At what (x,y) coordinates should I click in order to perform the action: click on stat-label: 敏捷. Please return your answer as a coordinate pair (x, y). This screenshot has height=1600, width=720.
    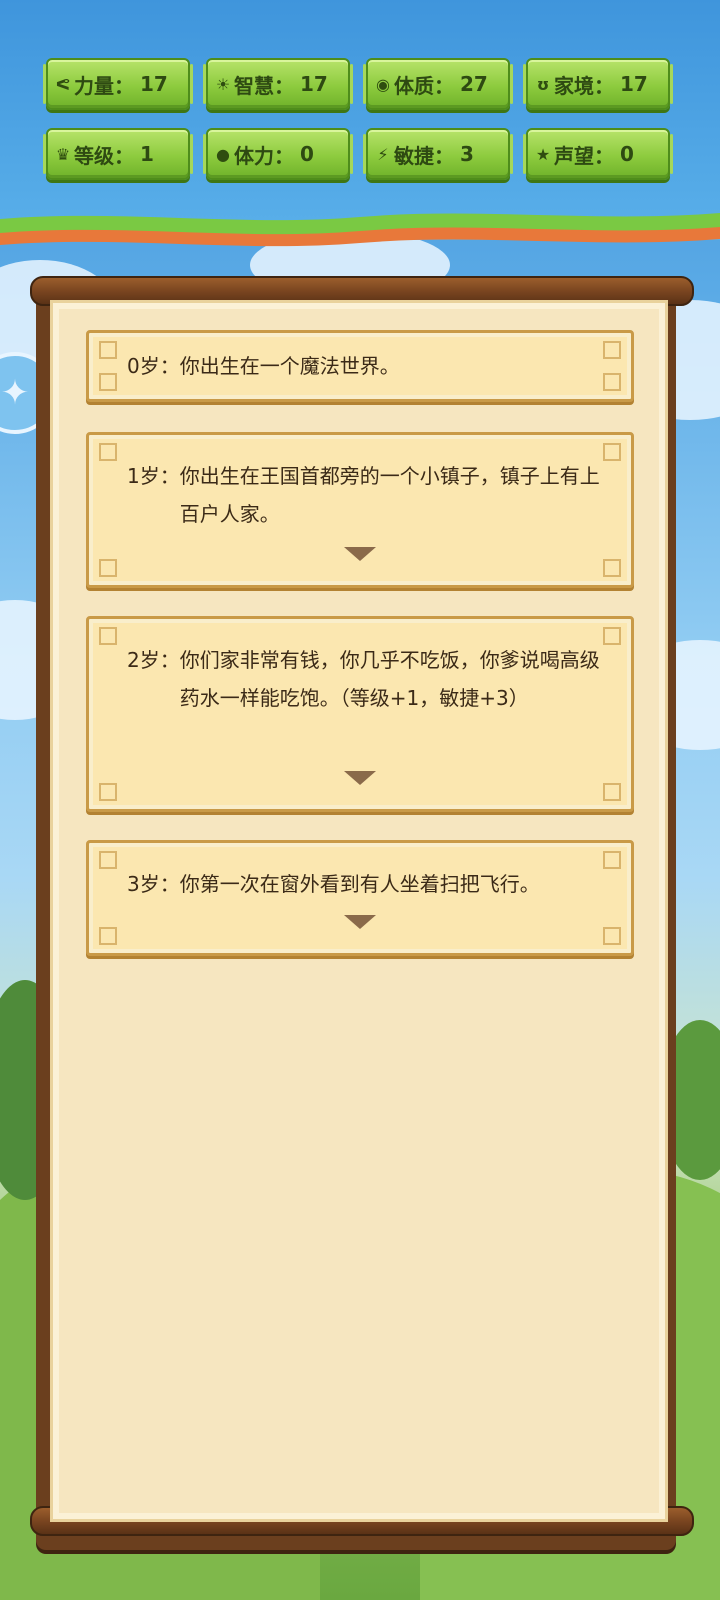
    Looking at the image, I should click on (414, 155).